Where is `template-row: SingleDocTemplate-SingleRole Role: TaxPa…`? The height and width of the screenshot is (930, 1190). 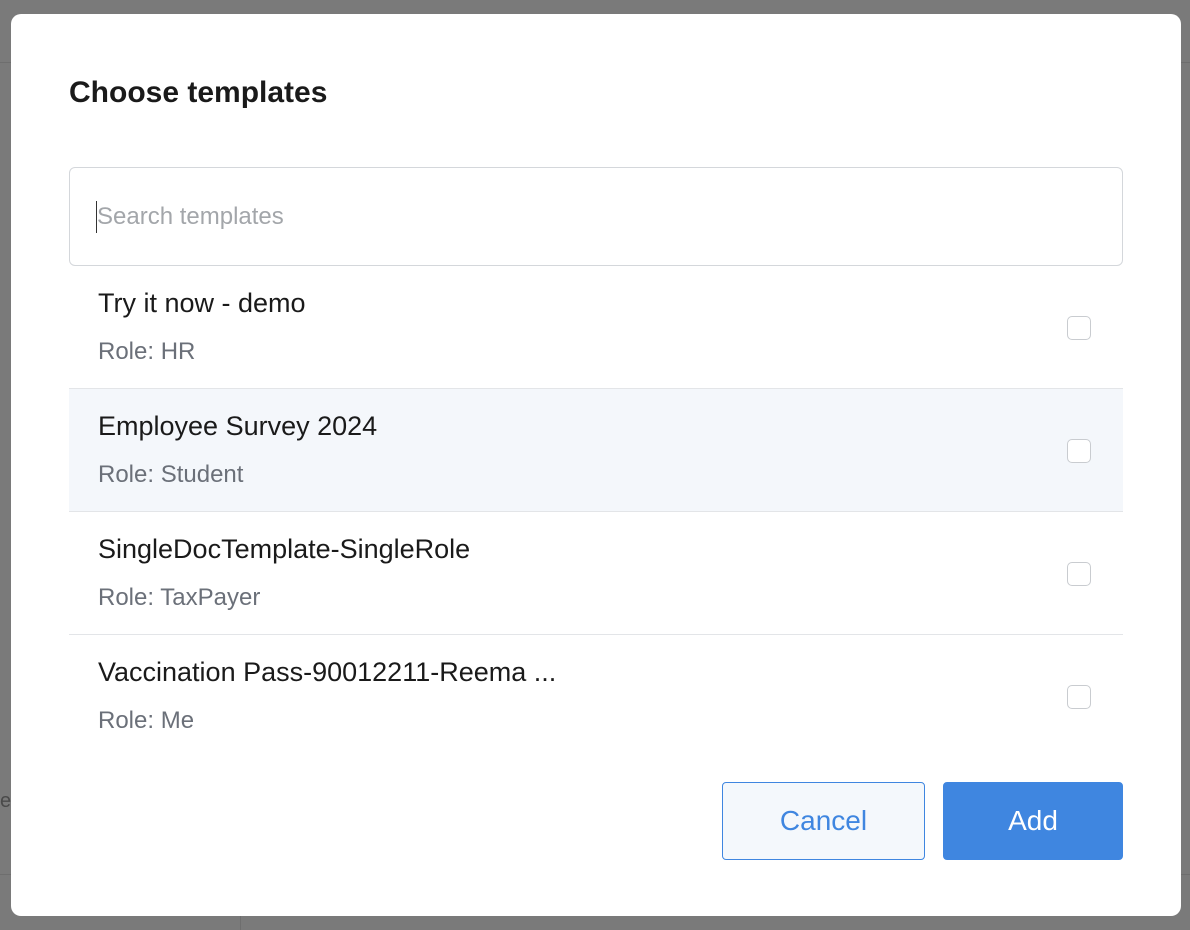
template-row: SingleDocTemplate-SingleRole Role: TaxPa… is located at coordinates (596, 573).